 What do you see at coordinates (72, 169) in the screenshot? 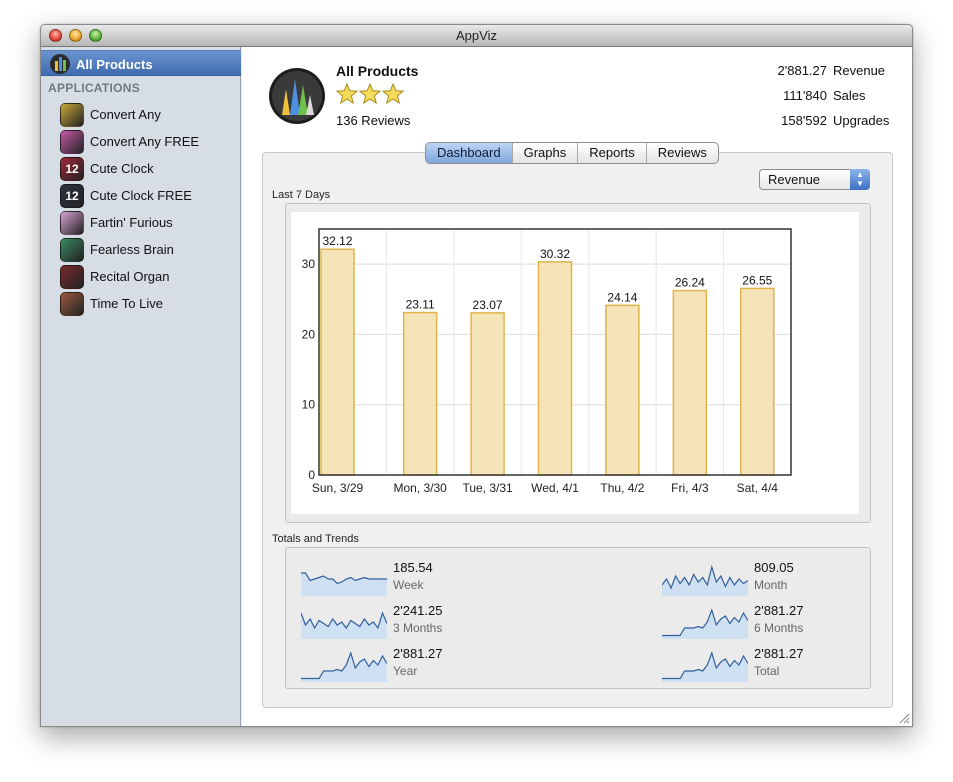
I see `cute-clock-app-icon: 12` at bounding box center [72, 169].